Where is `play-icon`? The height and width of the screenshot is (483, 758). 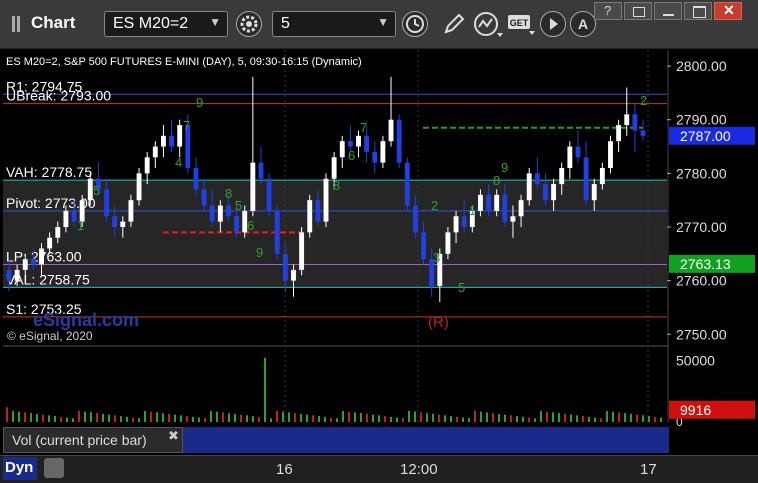 play-icon is located at coordinates (553, 24).